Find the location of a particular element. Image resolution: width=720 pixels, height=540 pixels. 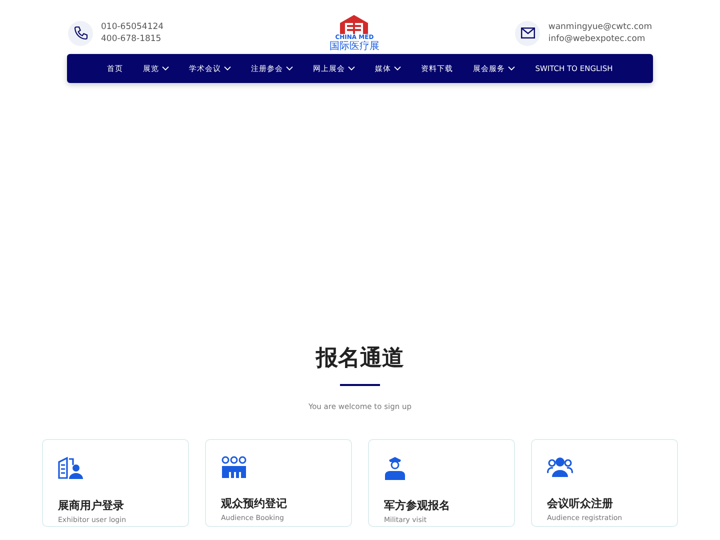

building-person-icon is located at coordinates (71, 468).